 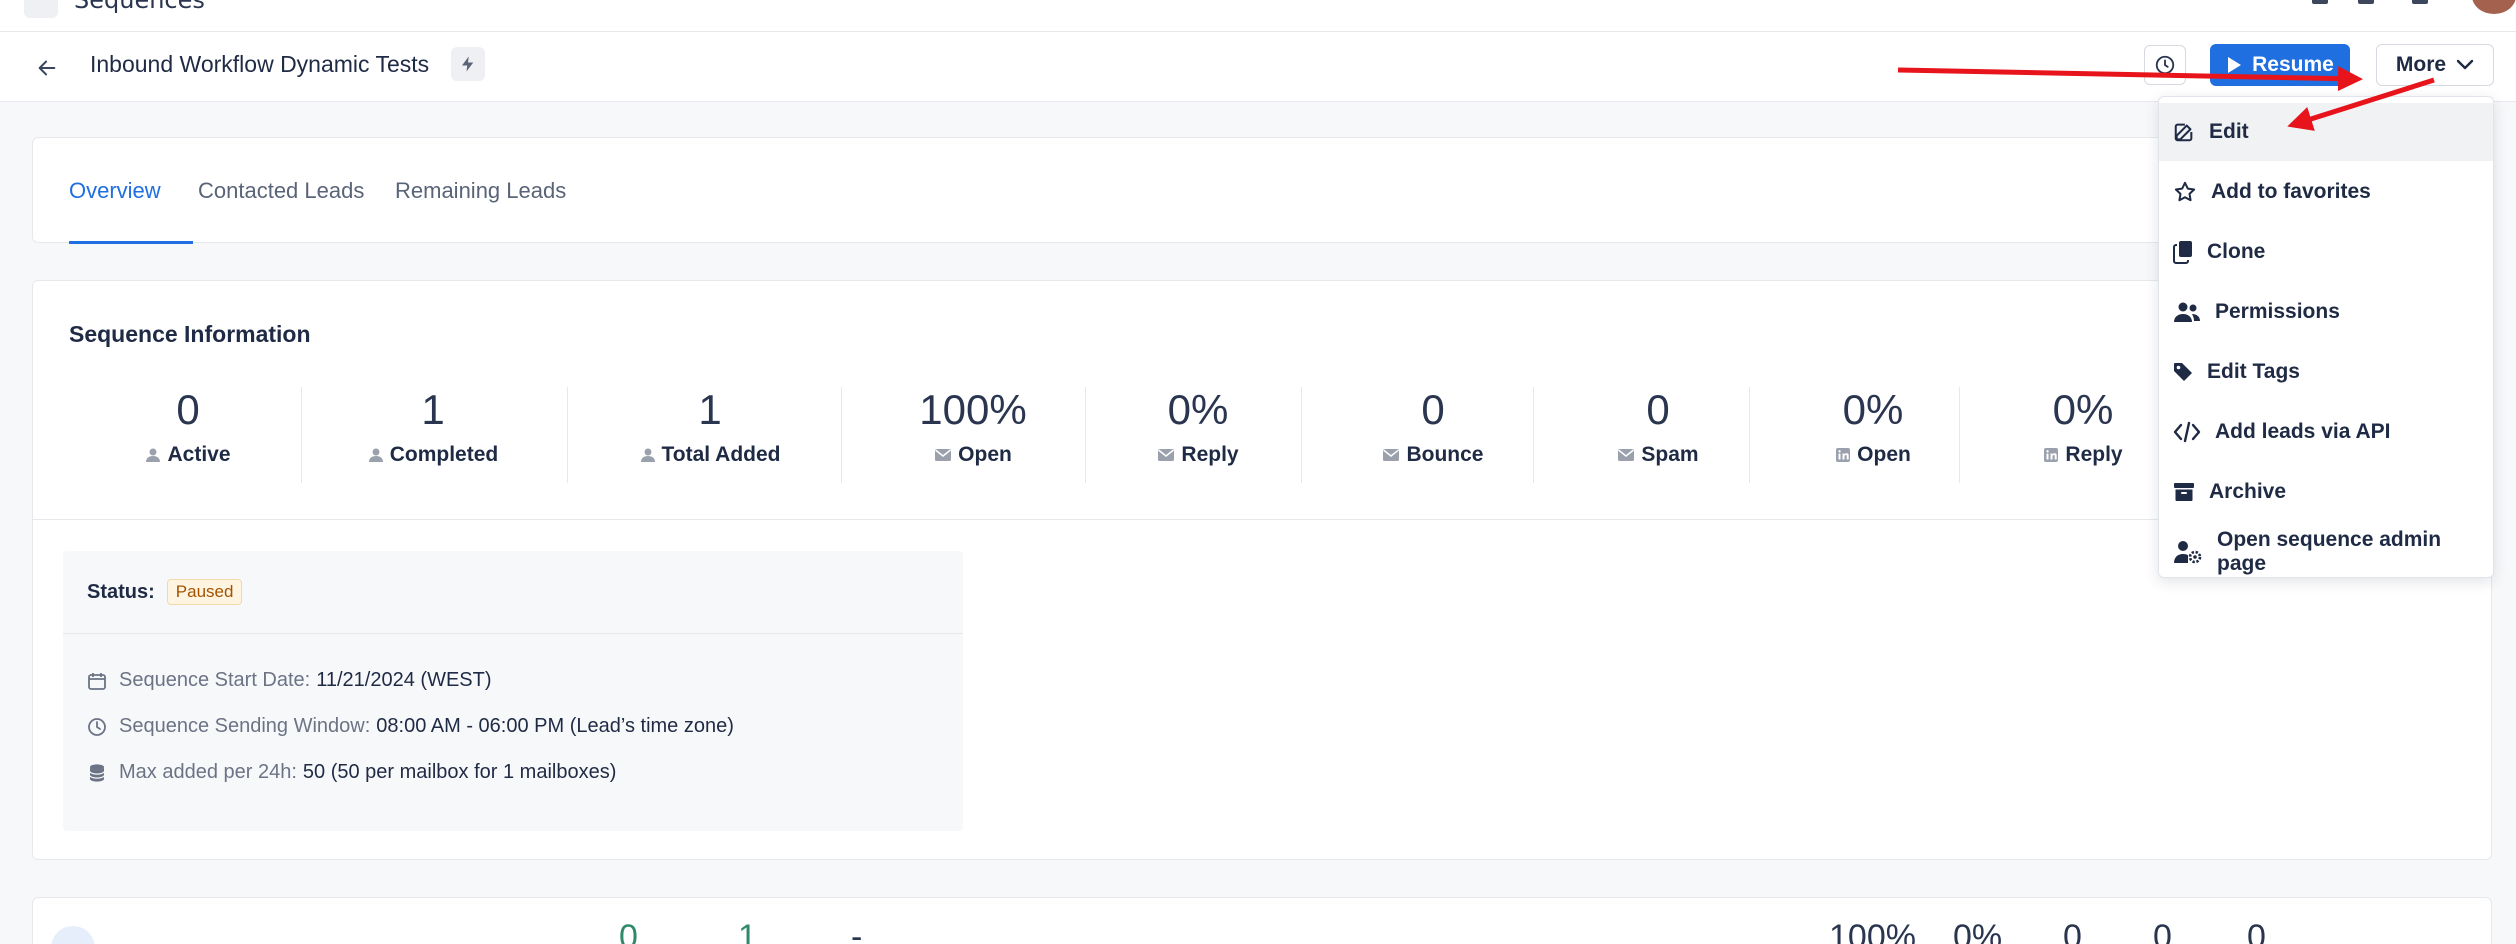 What do you see at coordinates (188, 436) in the screenshot?
I see `stat-active: 0 Active` at bounding box center [188, 436].